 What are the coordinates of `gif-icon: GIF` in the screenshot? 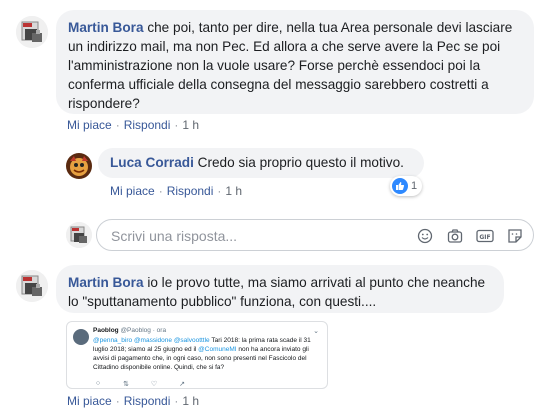 It's located at (485, 236).